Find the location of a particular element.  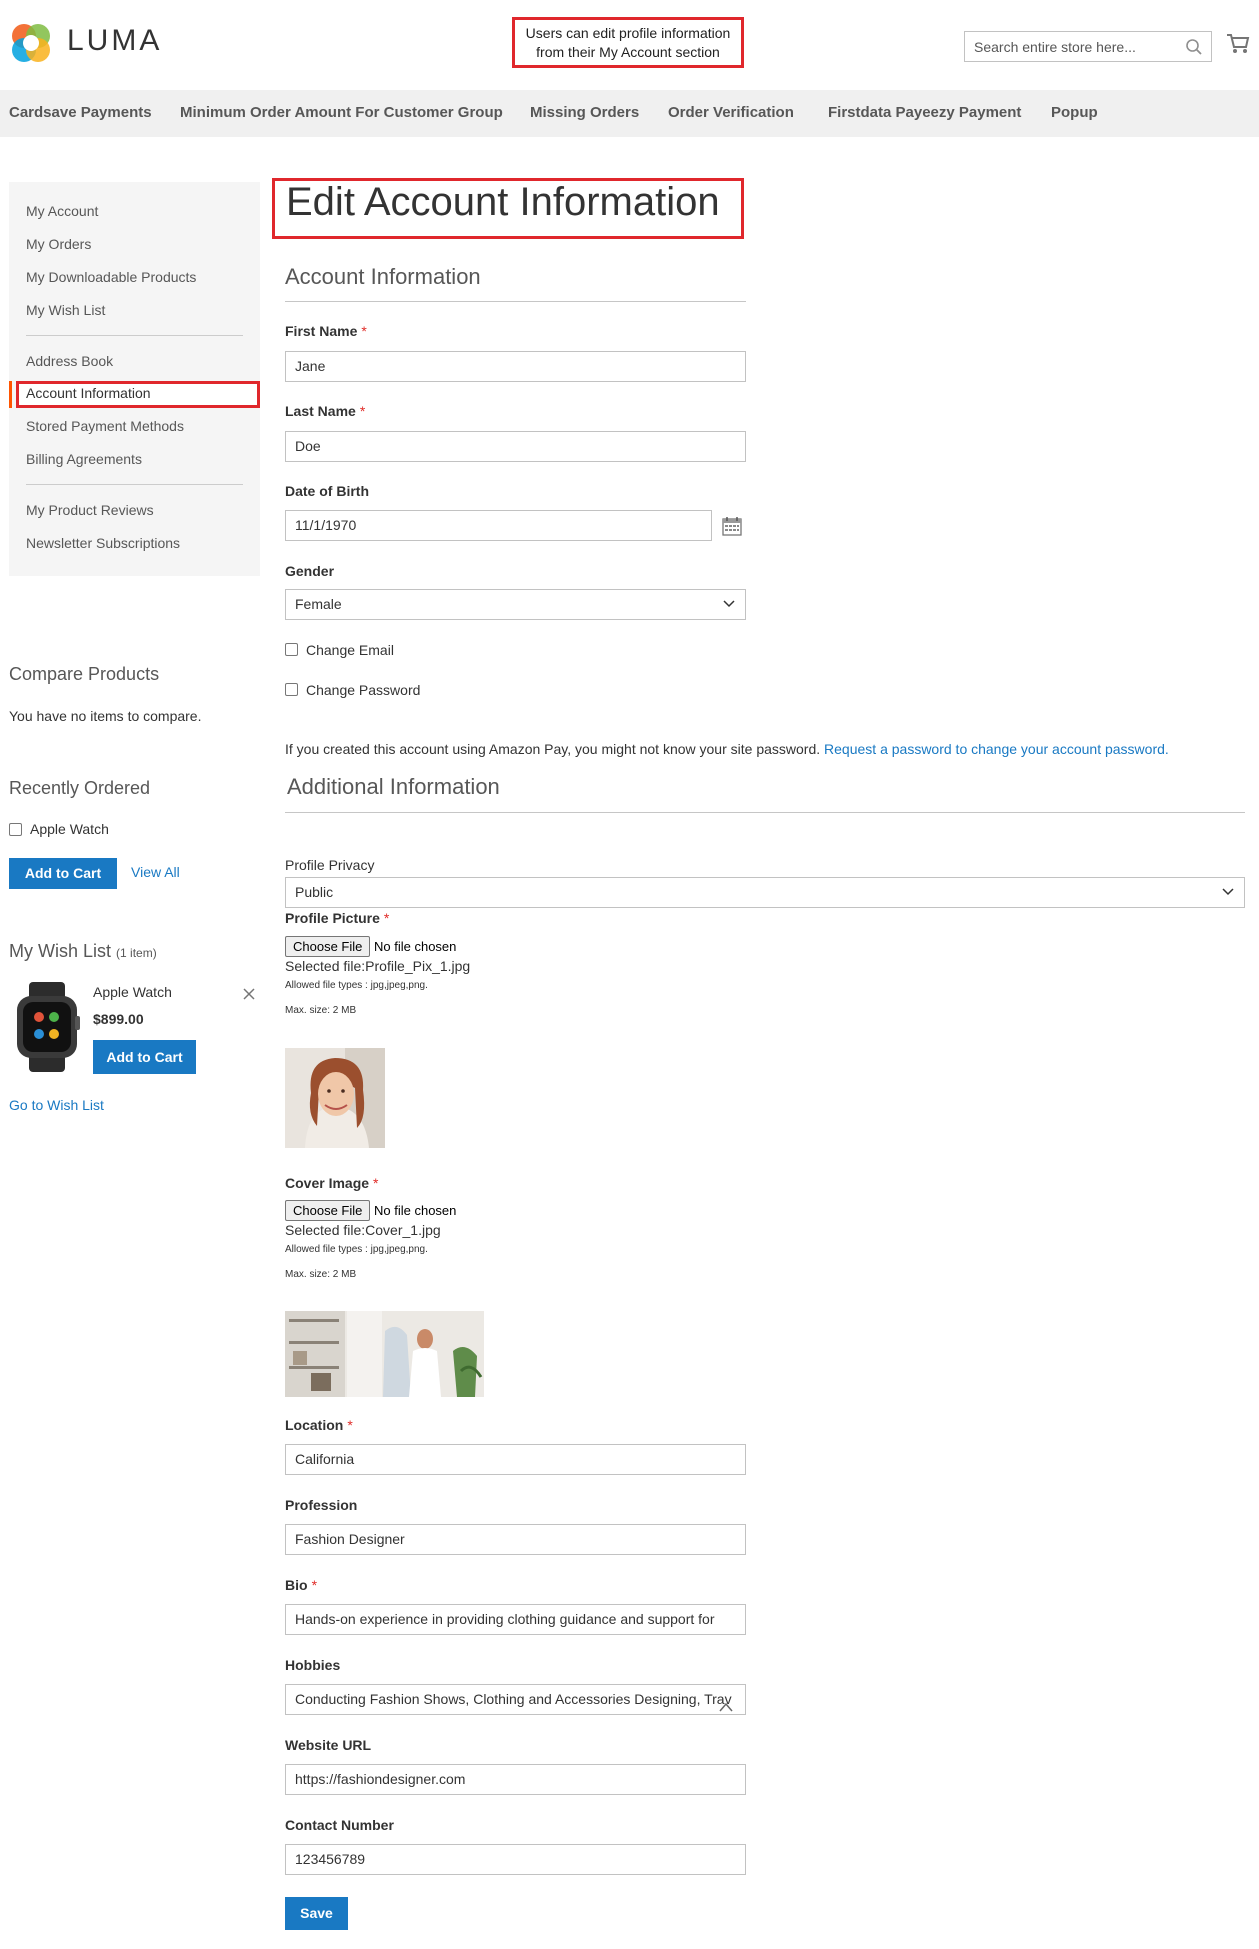

recent-add-to-cart-button: Add to Cart is located at coordinates (63, 873).